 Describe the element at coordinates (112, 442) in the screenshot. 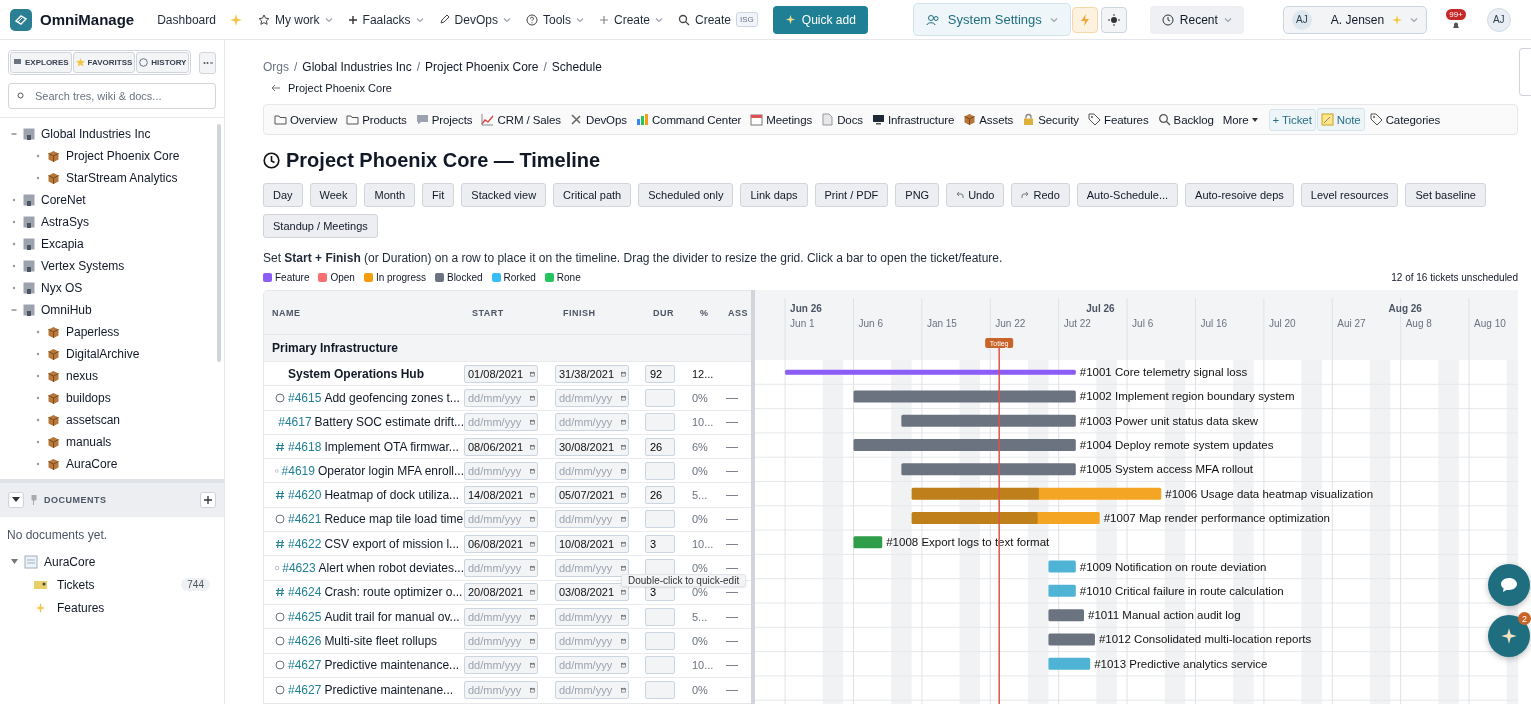

I see `tree-item: manuals` at that location.